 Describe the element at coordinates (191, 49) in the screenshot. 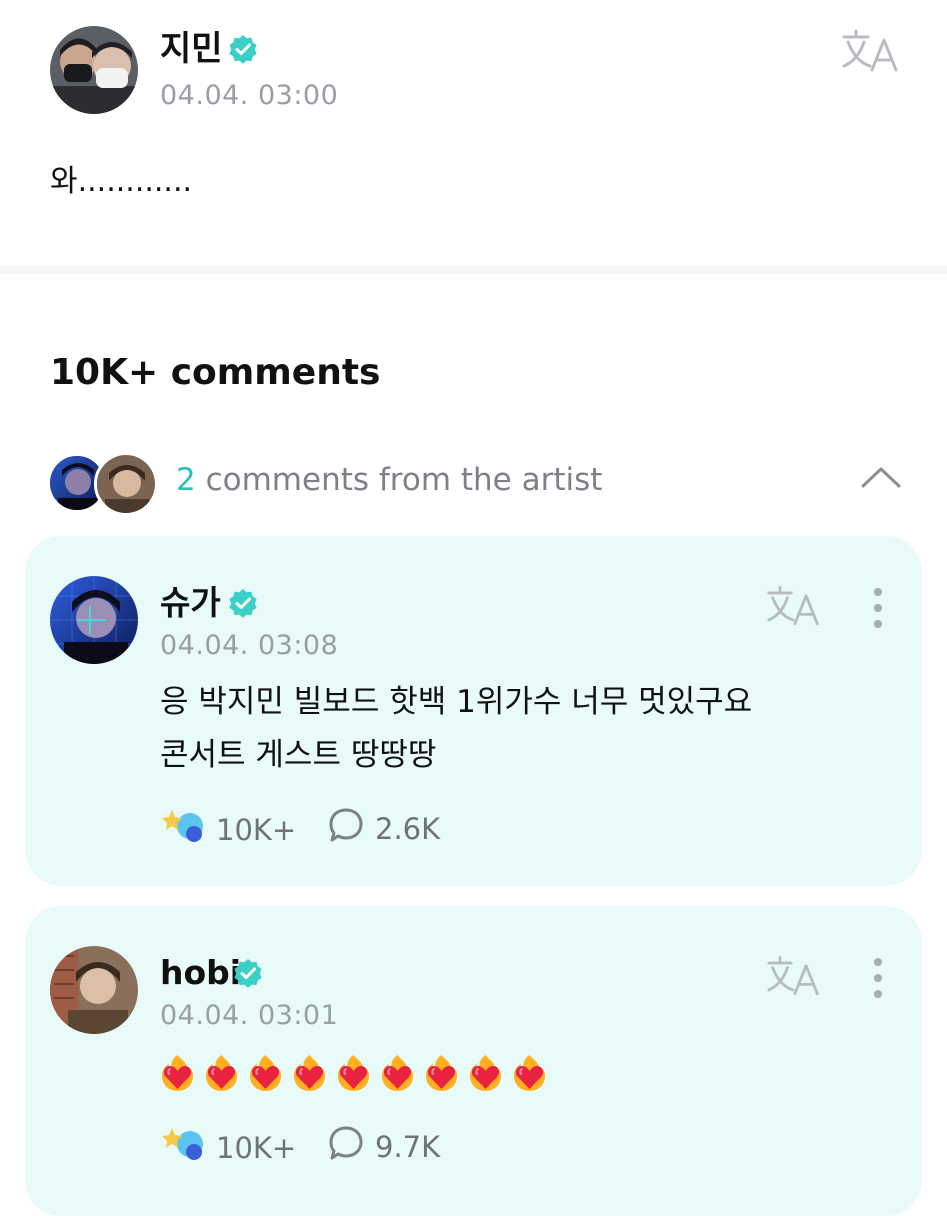

I see `post-author-name: 지민` at that location.